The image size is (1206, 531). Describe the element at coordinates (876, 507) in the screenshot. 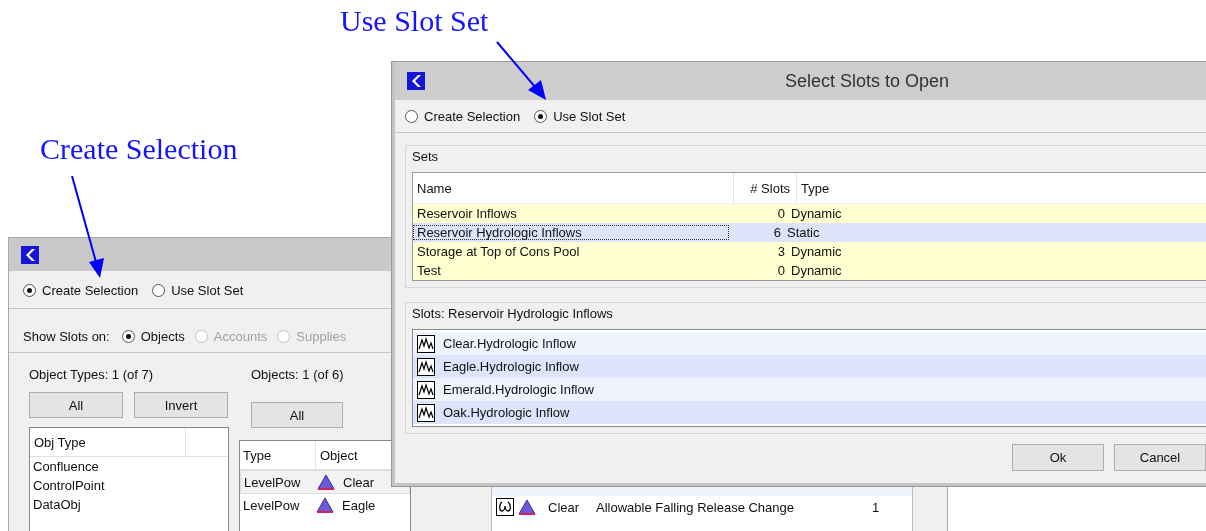

I see `table-cell: 1` at that location.